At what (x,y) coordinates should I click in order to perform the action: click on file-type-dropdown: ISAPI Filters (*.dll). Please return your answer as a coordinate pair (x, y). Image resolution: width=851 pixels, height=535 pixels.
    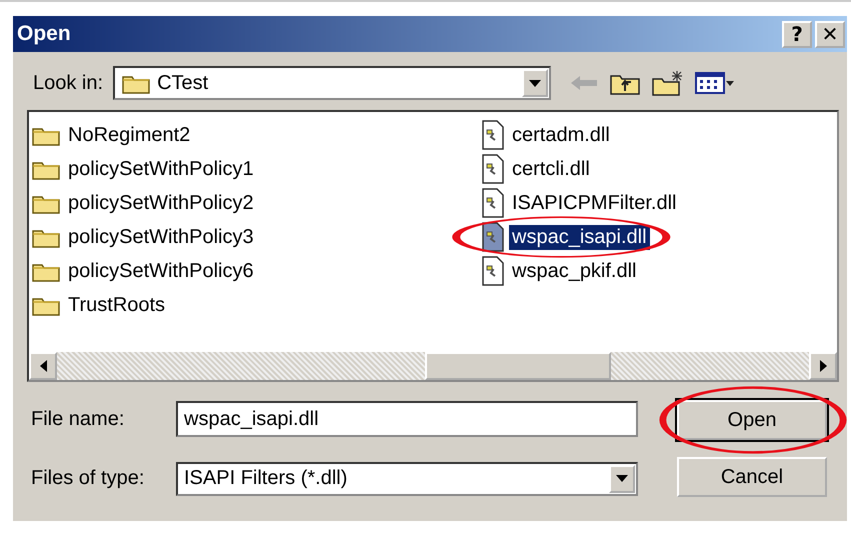
    Looking at the image, I should click on (407, 479).